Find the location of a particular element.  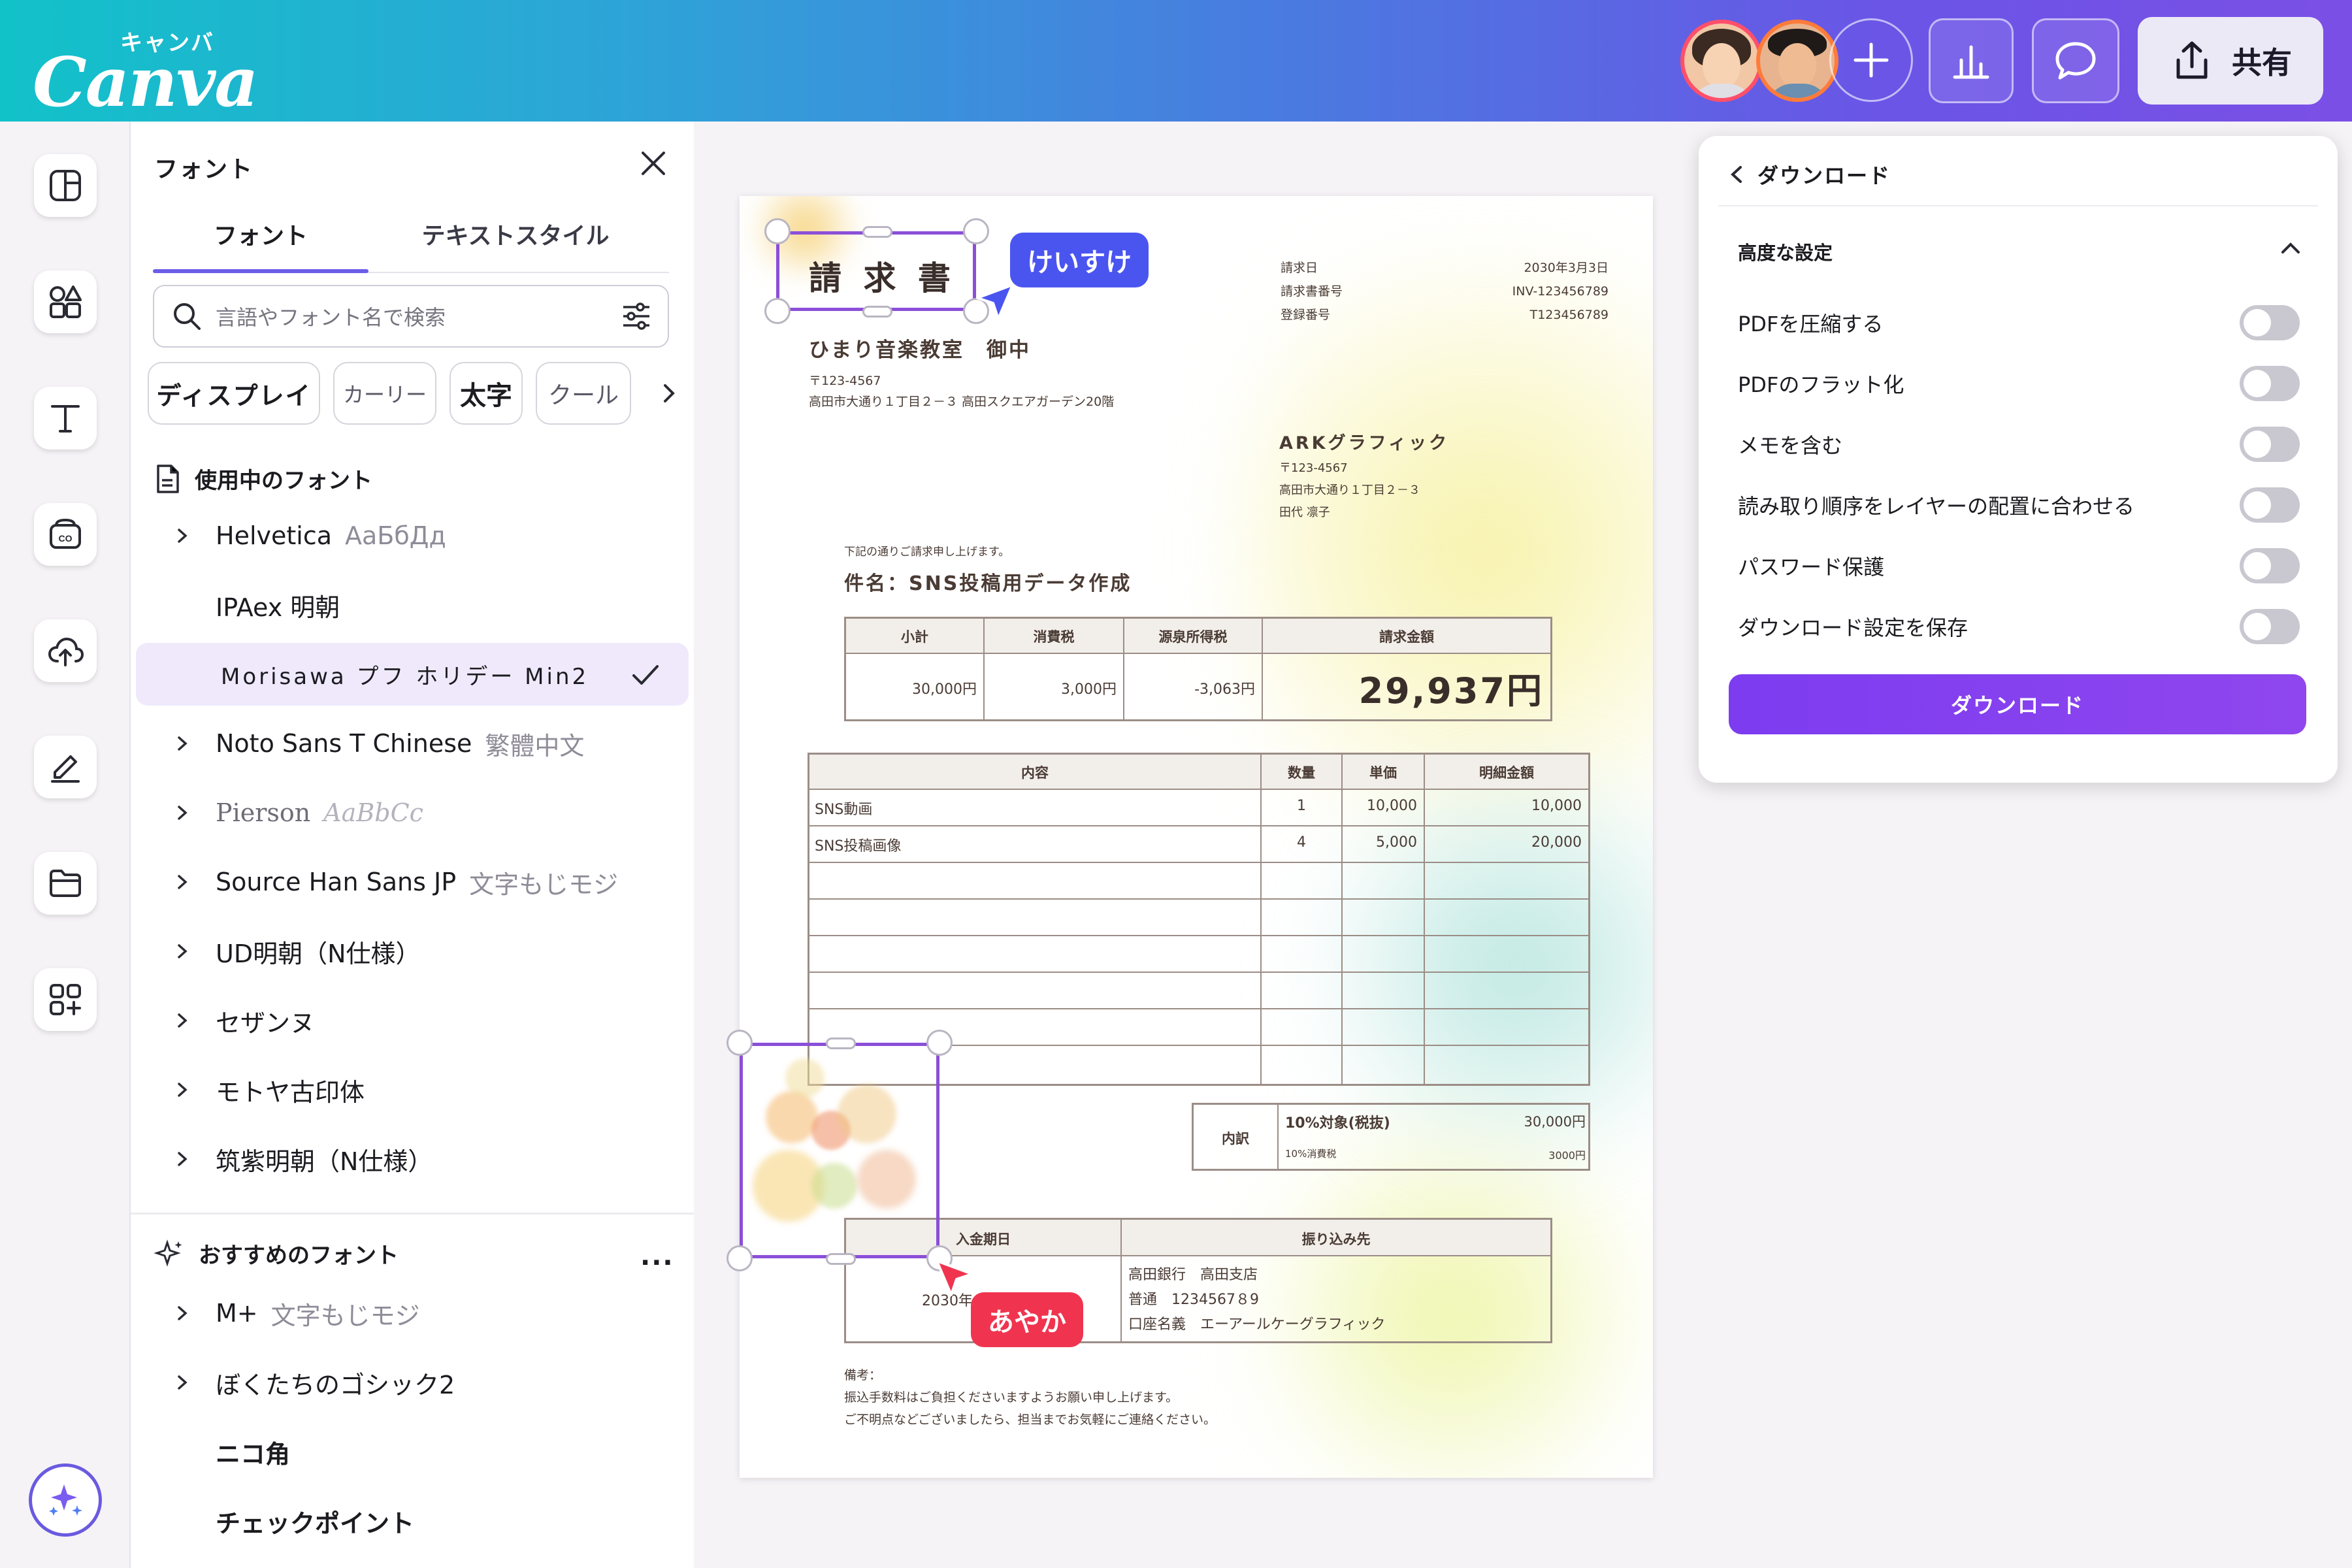

chip-curly: カーリー is located at coordinates (384, 393).